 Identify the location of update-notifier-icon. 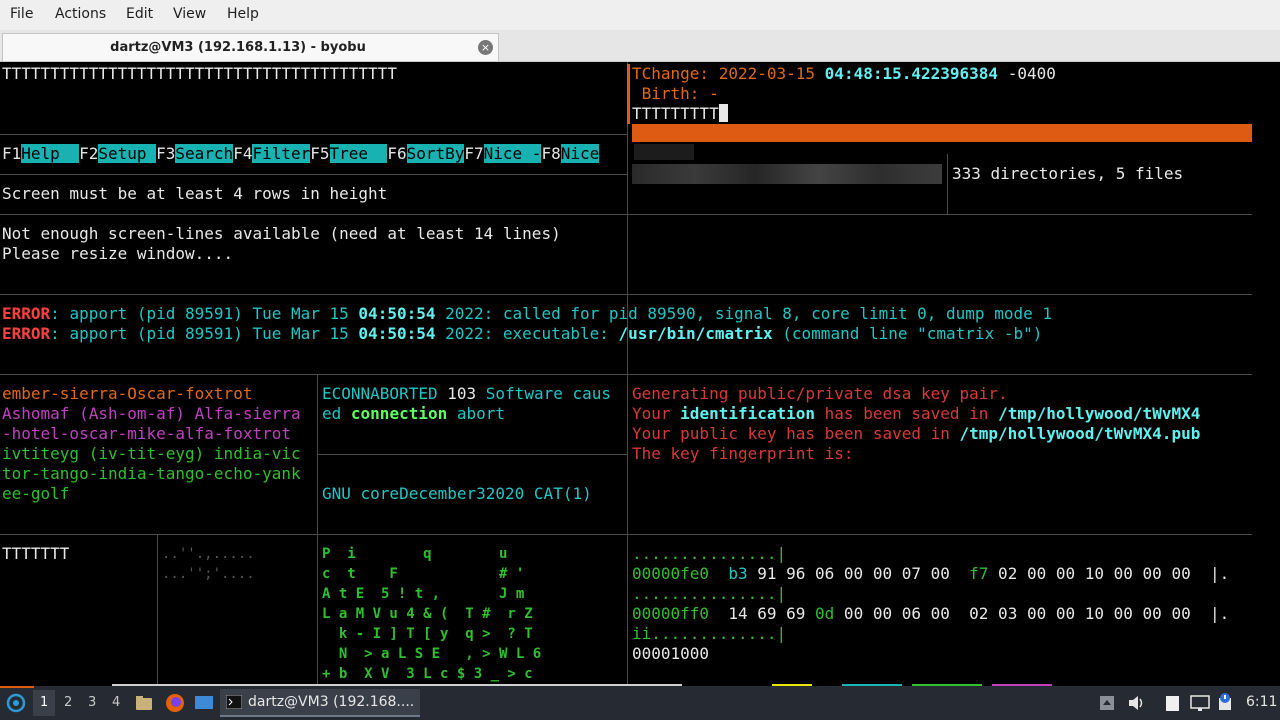
(1225, 702).